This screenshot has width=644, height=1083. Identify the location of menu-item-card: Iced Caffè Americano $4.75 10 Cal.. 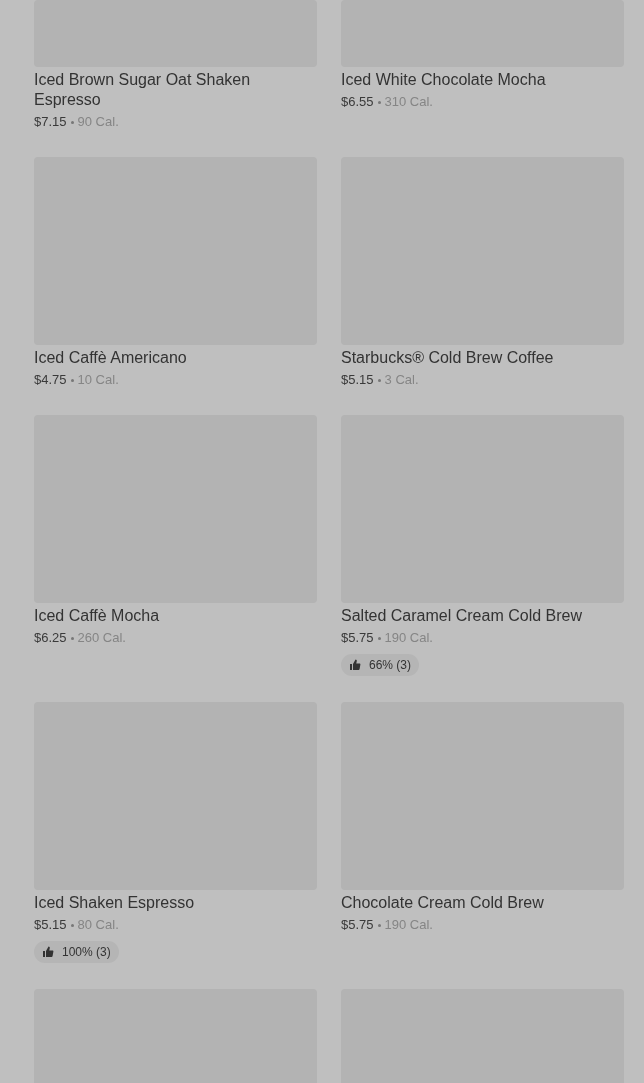
(175, 273).